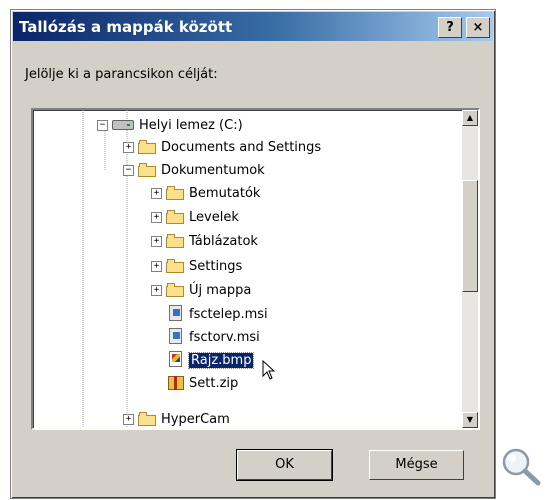 The image size is (557, 500). I want to click on tree-item-fsctorv-msi: fsctorv.msi, so click(213, 337).